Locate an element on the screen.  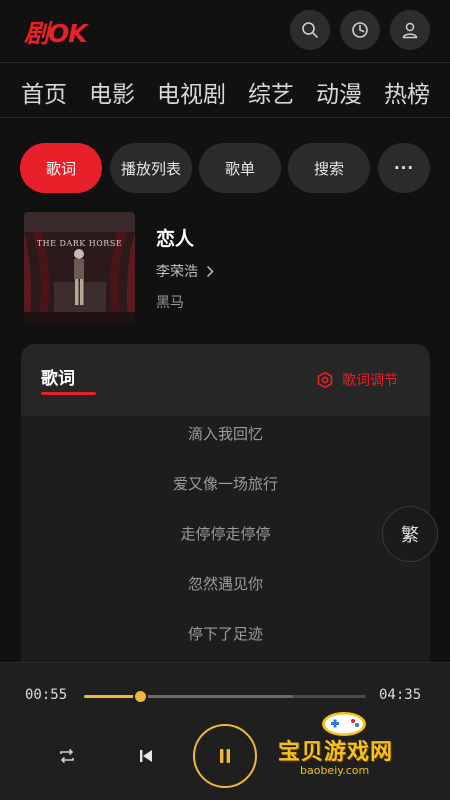
progress-fill is located at coordinates (112, 696).